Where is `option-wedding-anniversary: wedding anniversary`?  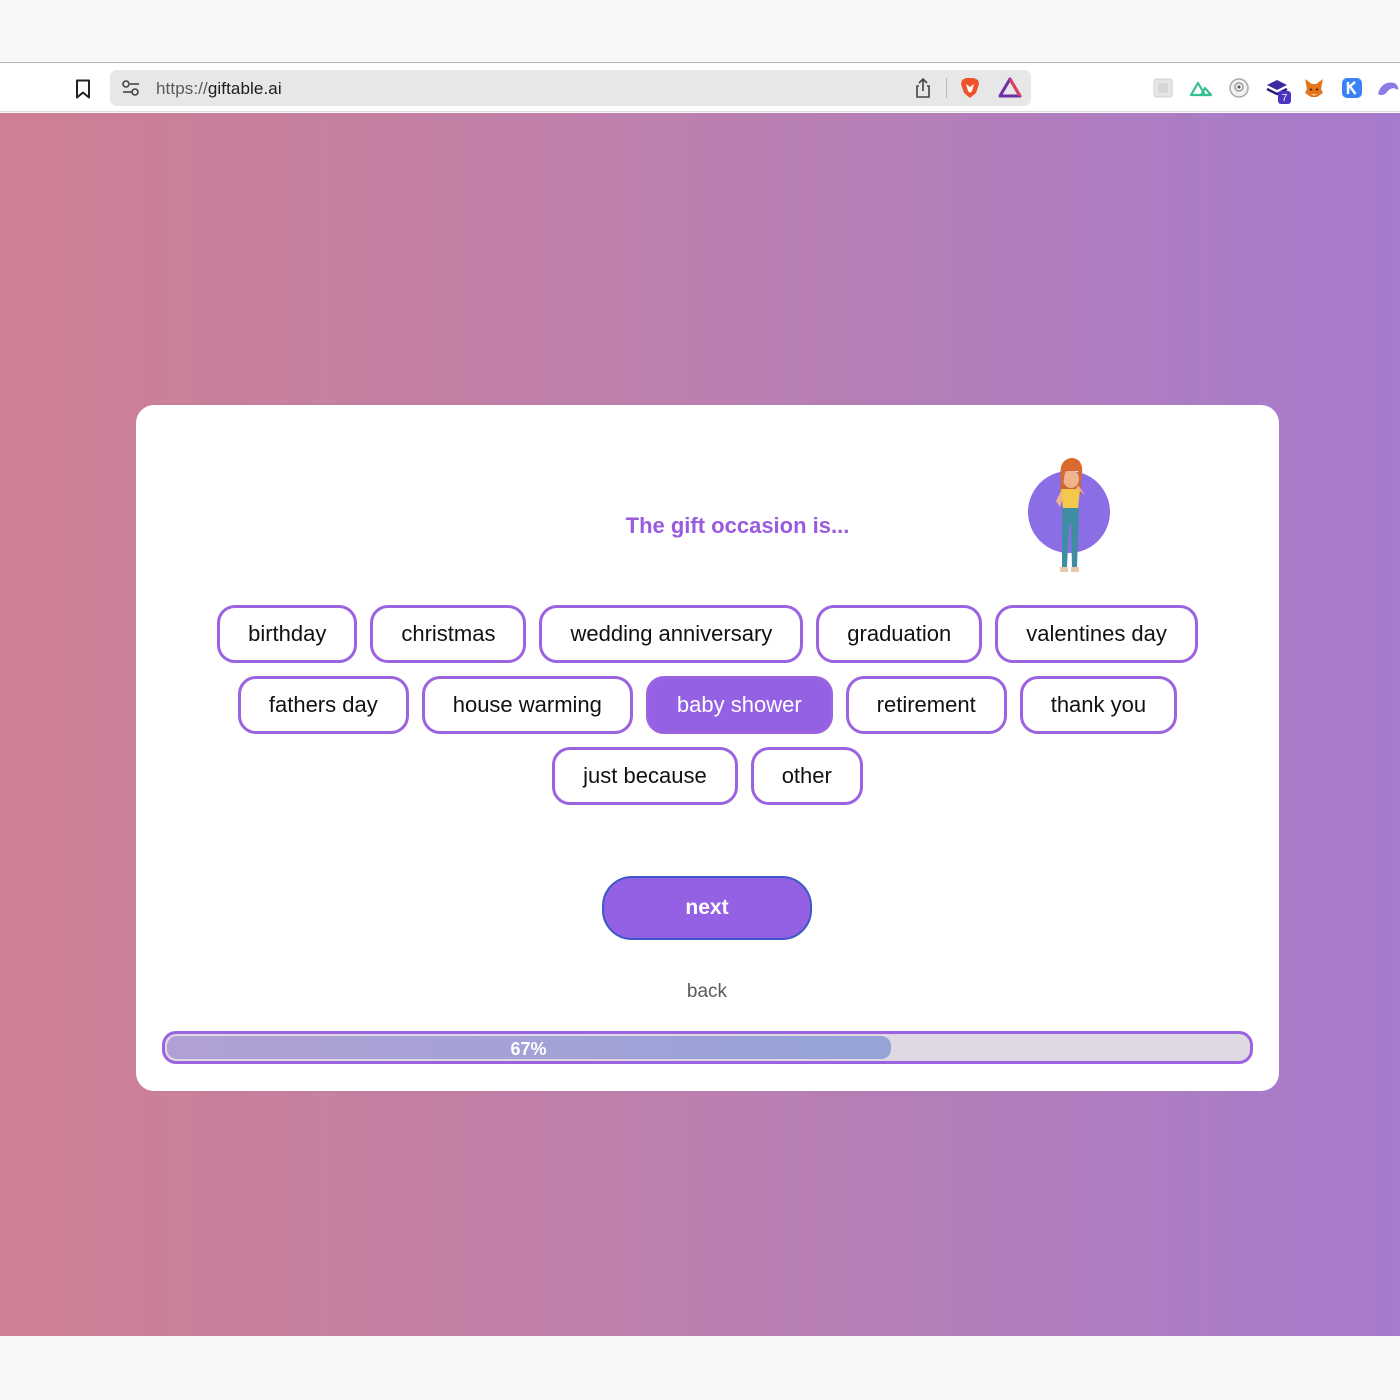
option-wedding-anniversary: wedding anniversary is located at coordinates (671, 634).